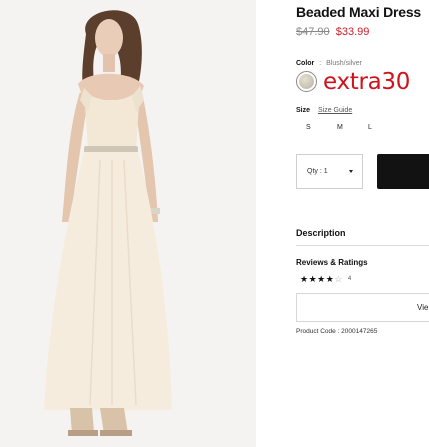  Describe the element at coordinates (315, 127) in the screenshot. I see `size-option-s: S` at that location.